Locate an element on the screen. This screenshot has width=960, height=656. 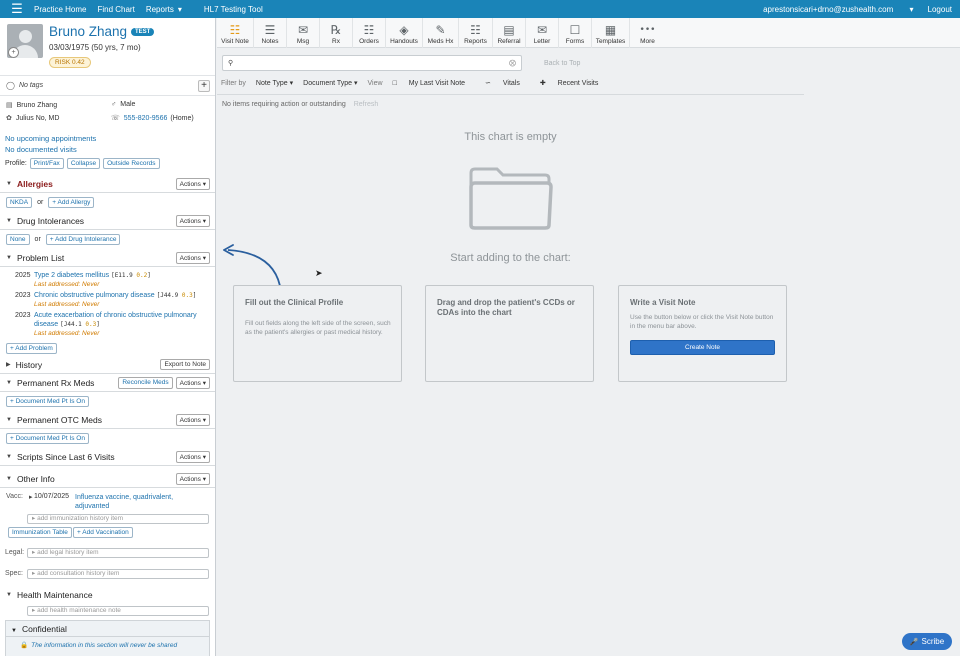
my-last-visit-note-link: □ My Last Visit Note is located at coordinates (434, 83).